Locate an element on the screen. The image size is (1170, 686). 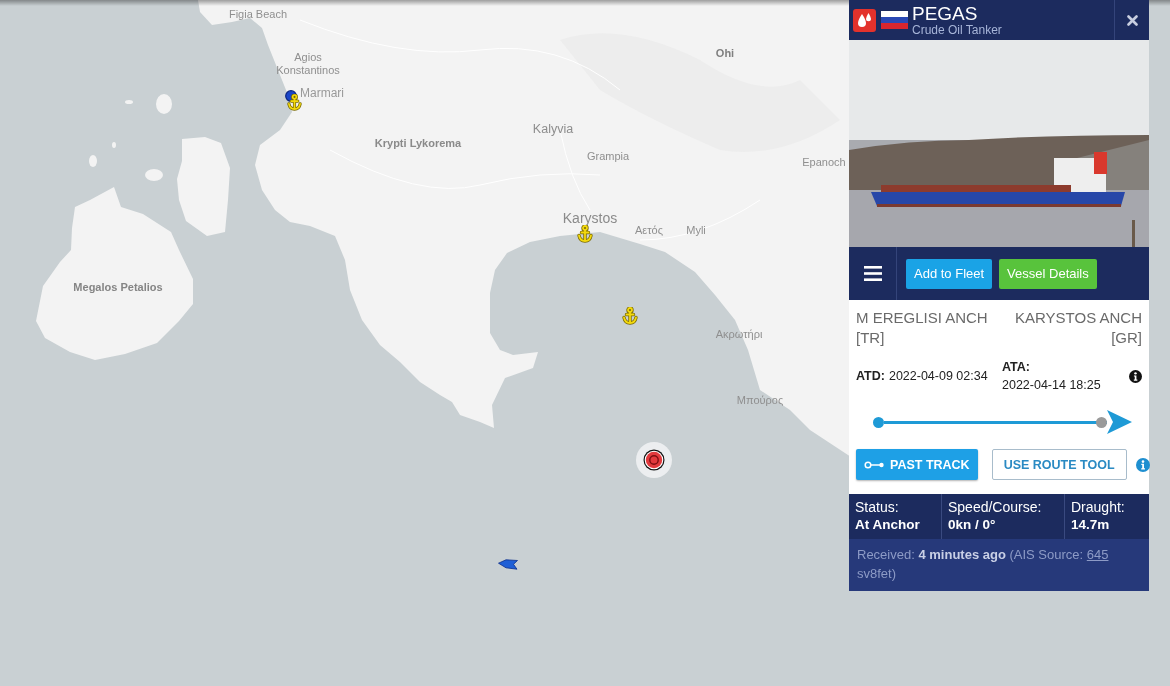
track-icon is located at coordinates (874, 464).